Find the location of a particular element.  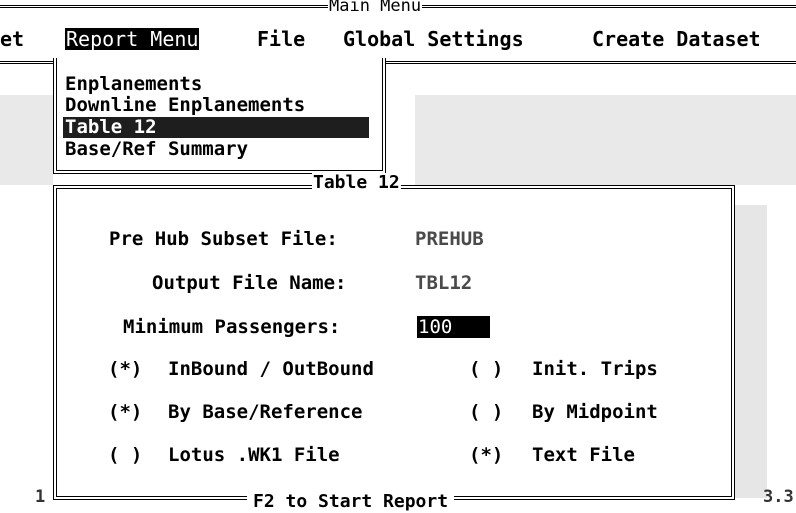

dropdown-item-table-12: Table 12 is located at coordinates (216, 127).